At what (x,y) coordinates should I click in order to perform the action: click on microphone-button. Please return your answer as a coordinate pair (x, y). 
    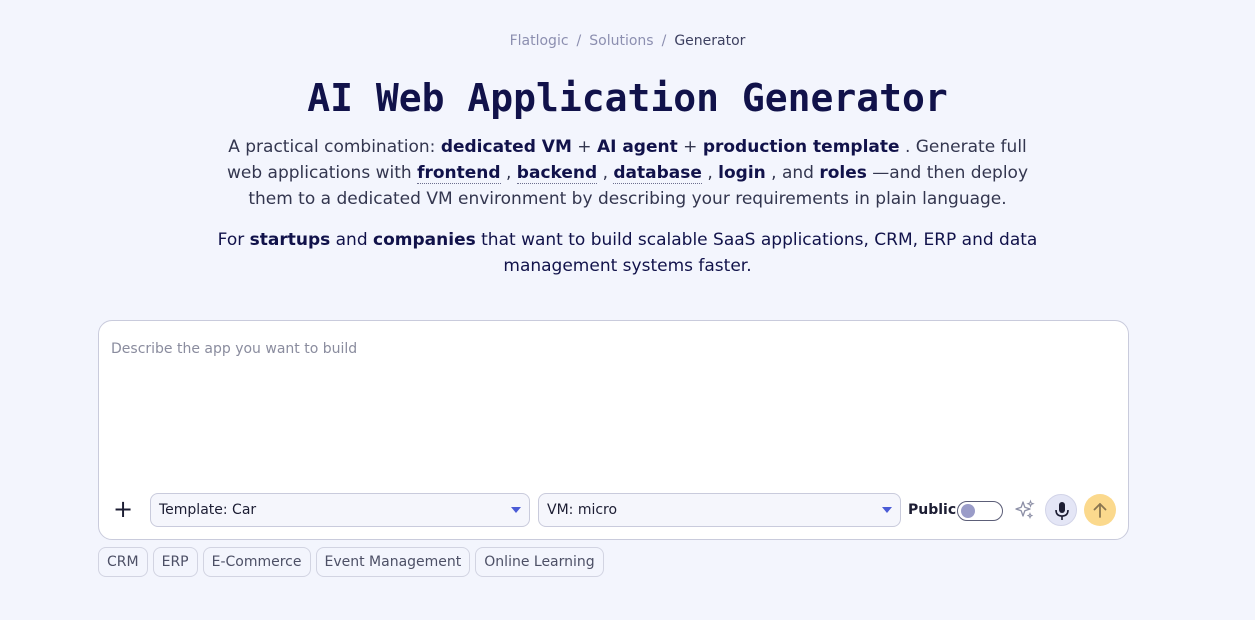
    Looking at the image, I should click on (1061, 510).